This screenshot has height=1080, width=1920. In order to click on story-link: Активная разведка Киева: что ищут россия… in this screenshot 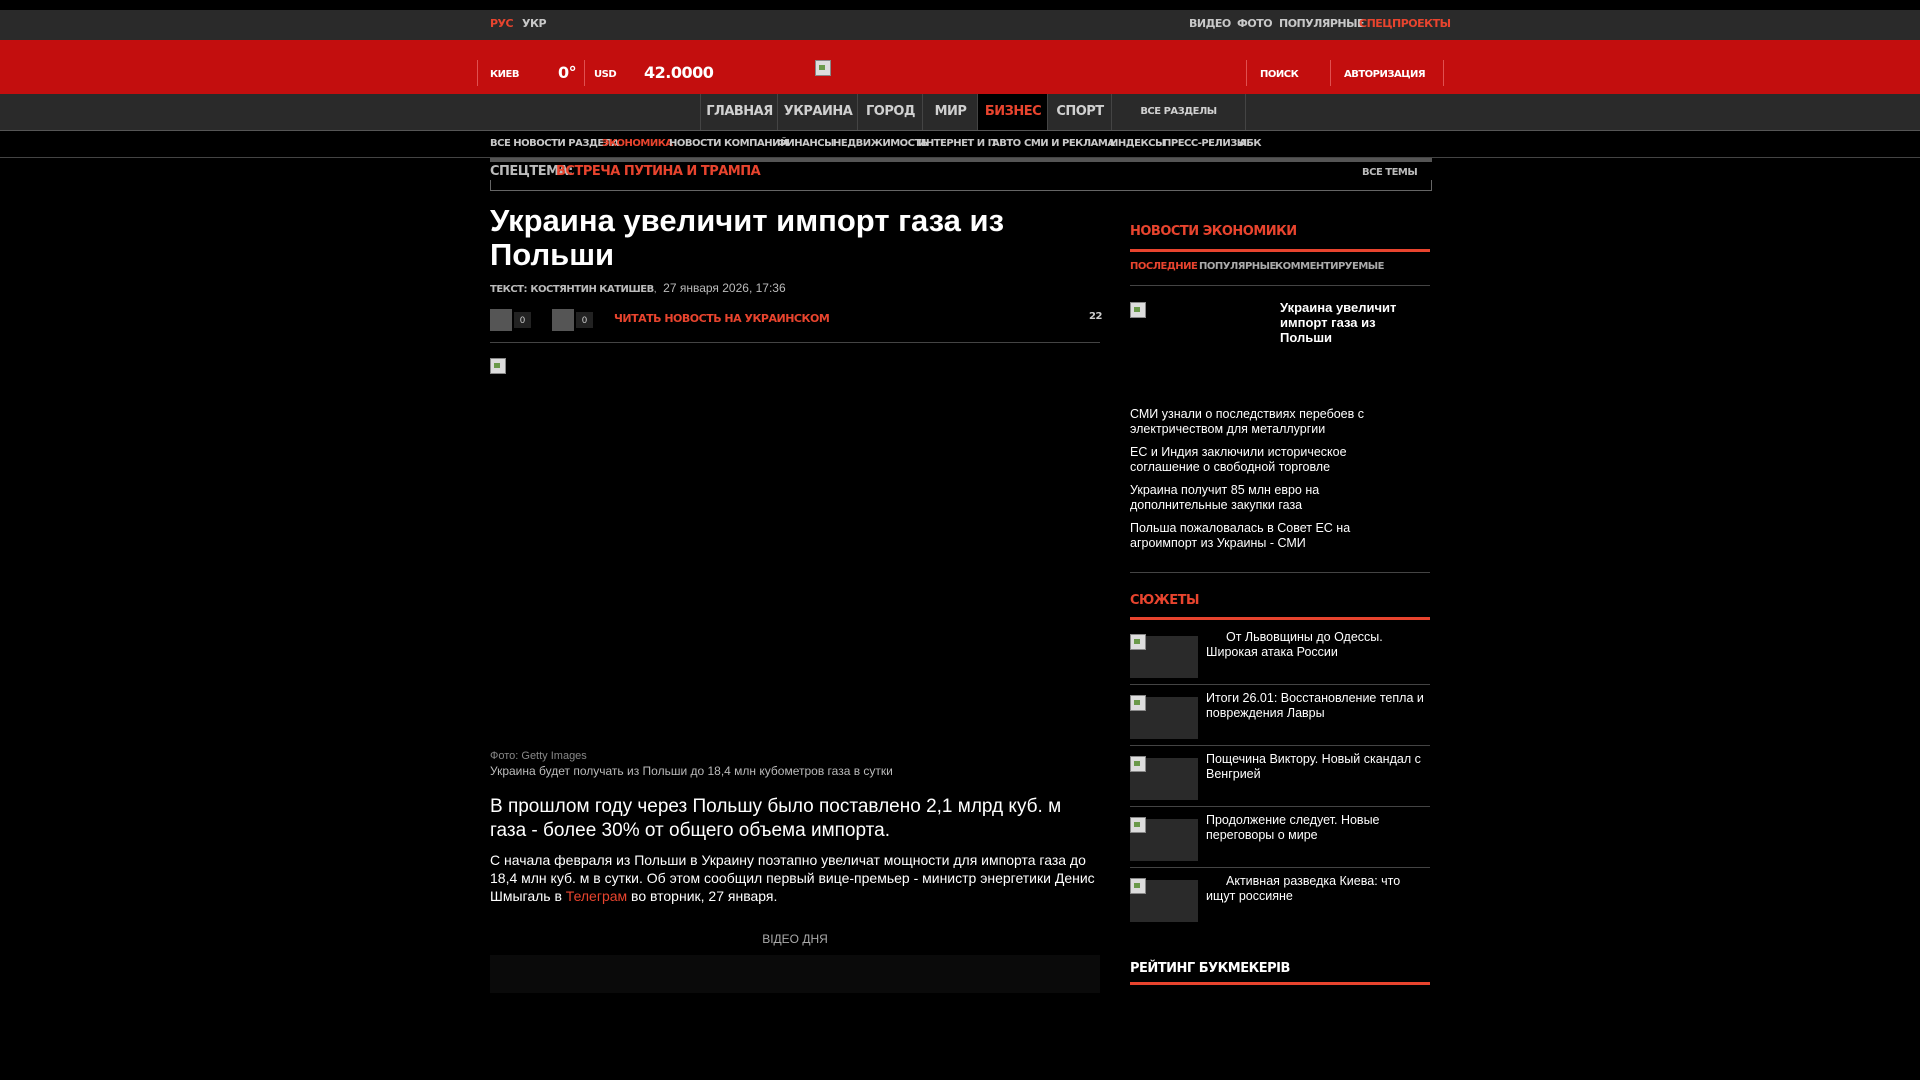, I will do `click(1319, 889)`.